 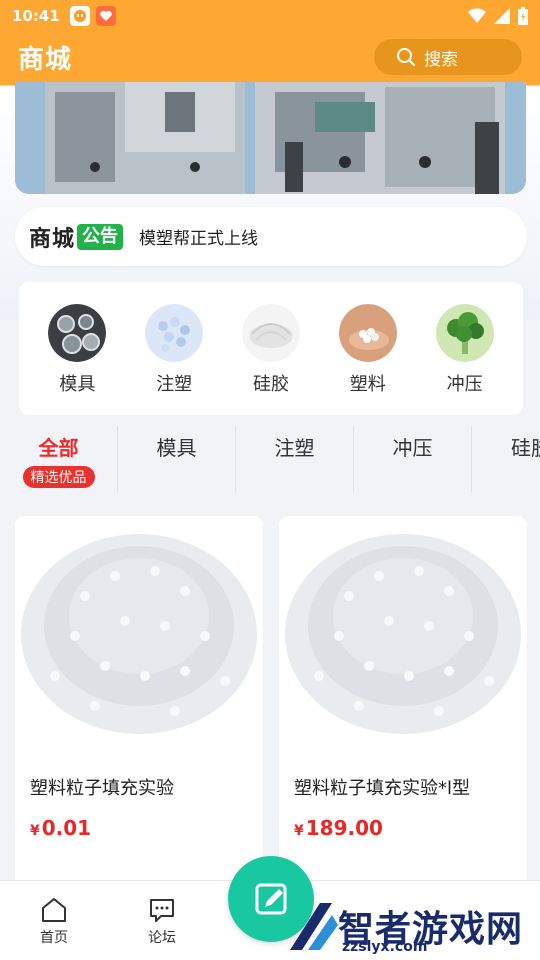 What do you see at coordinates (58, 448) in the screenshot?
I see `tab-label: 全部` at bounding box center [58, 448].